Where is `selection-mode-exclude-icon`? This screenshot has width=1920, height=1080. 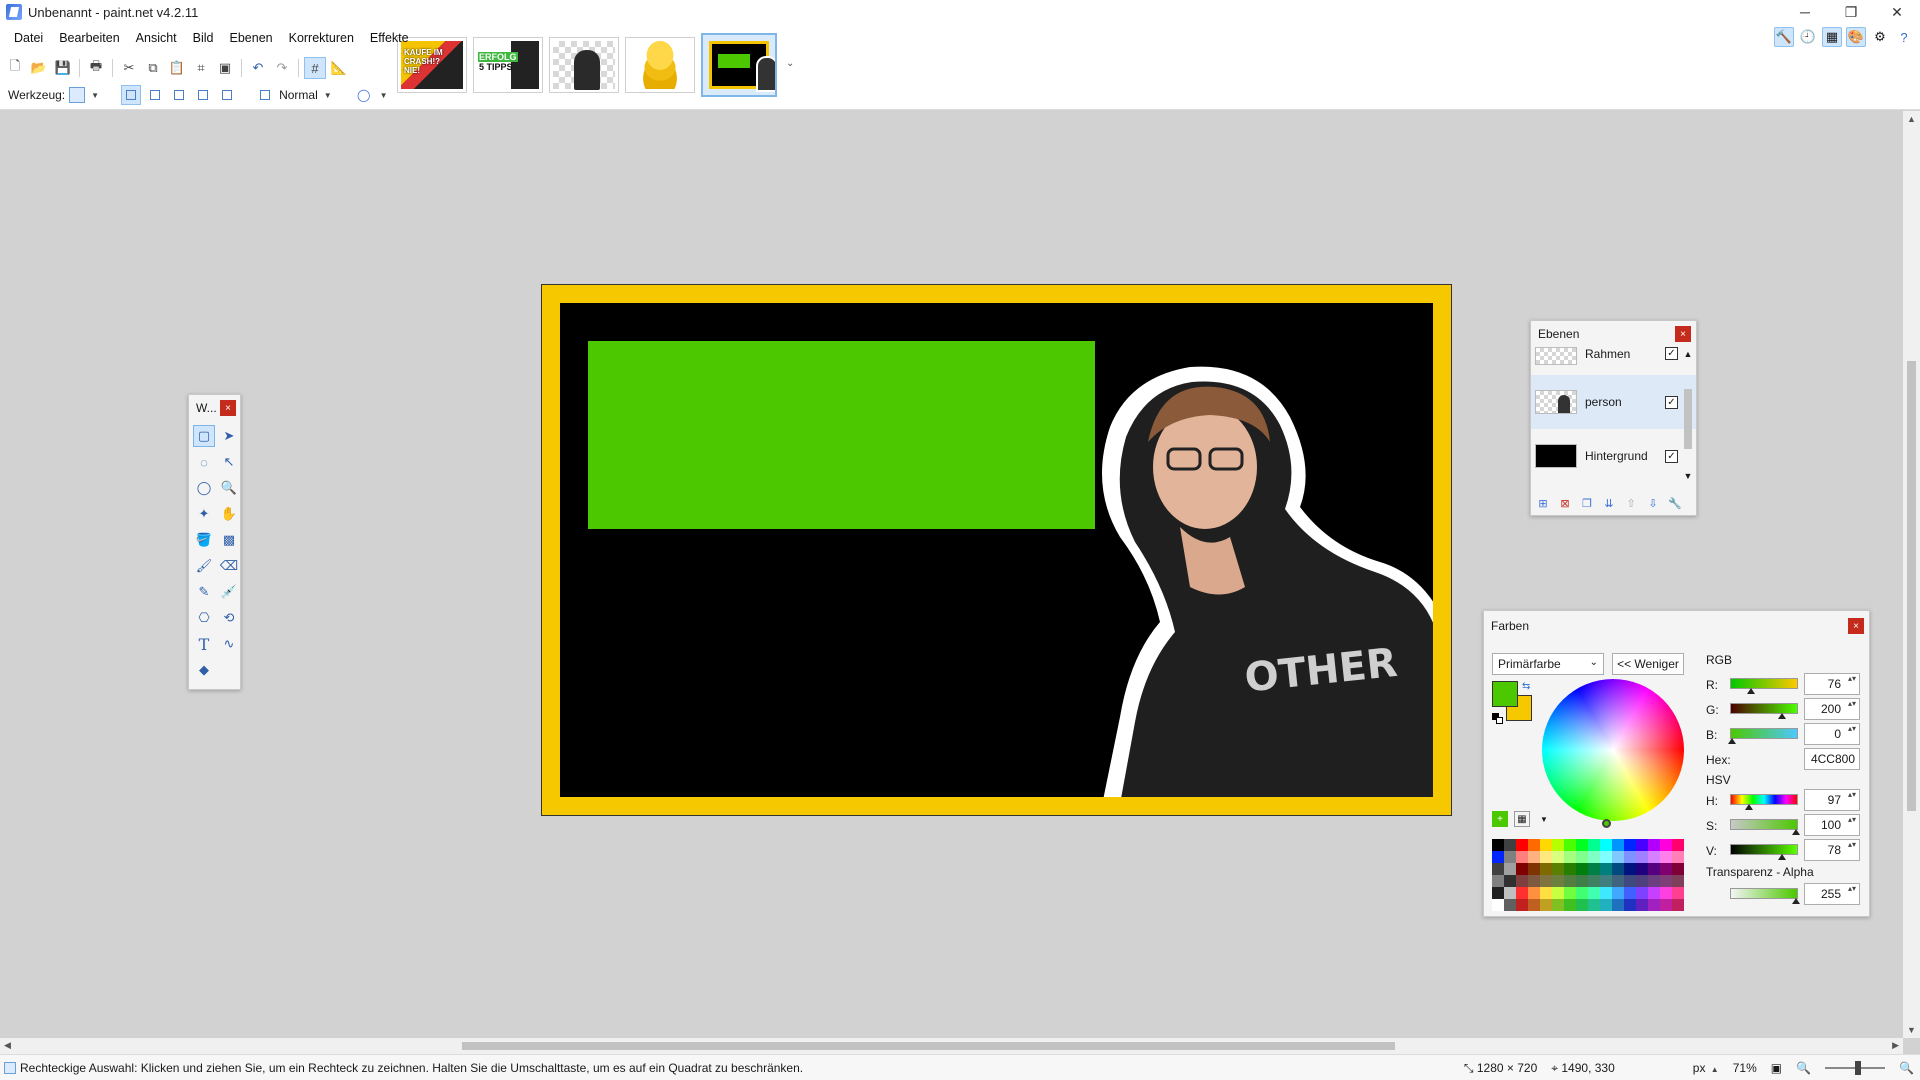 selection-mode-exclude-icon is located at coordinates (179, 95).